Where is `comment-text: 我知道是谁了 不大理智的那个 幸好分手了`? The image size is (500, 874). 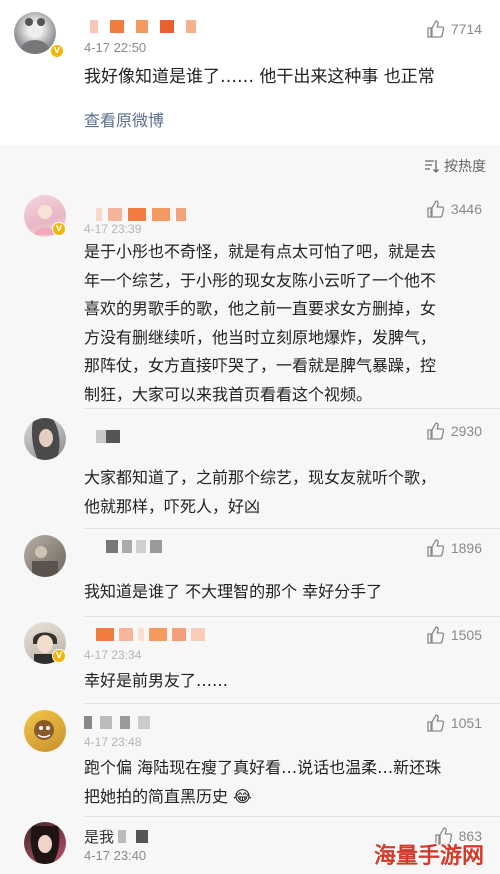 comment-text: 我知道是谁了 不大理智的那个 幸好分手了 is located at coordinates (233, 592).